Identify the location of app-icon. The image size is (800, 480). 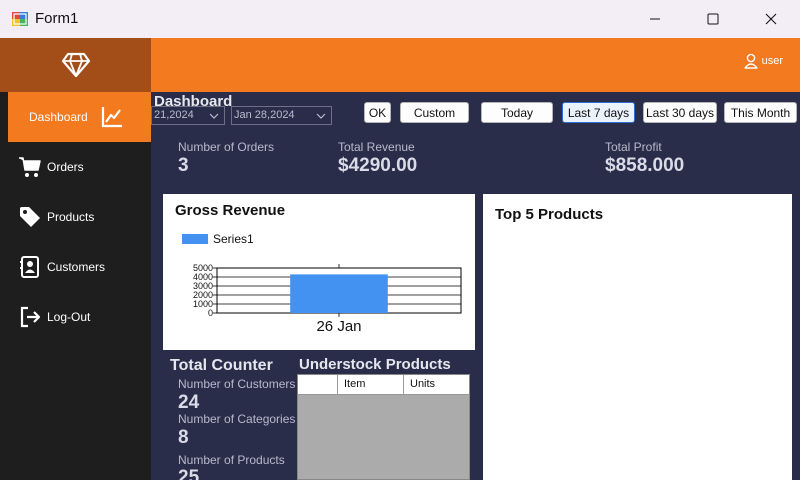
(20, 19).